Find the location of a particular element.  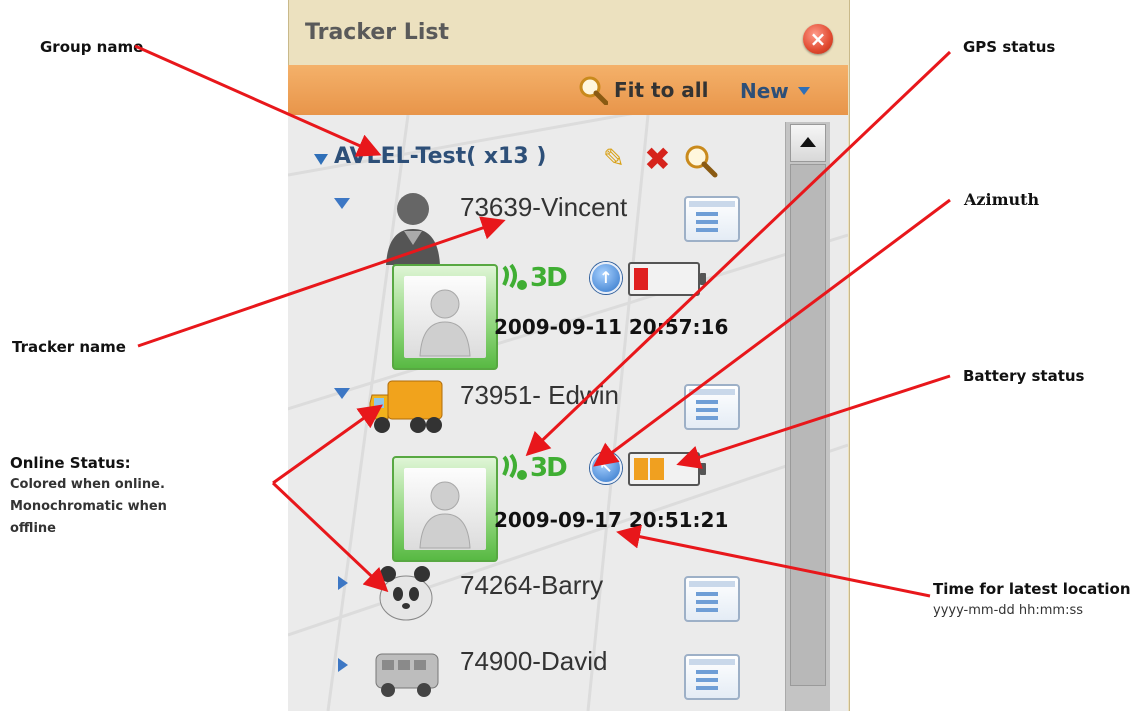

arrow-azimuth is located at coordinates (772, 332).